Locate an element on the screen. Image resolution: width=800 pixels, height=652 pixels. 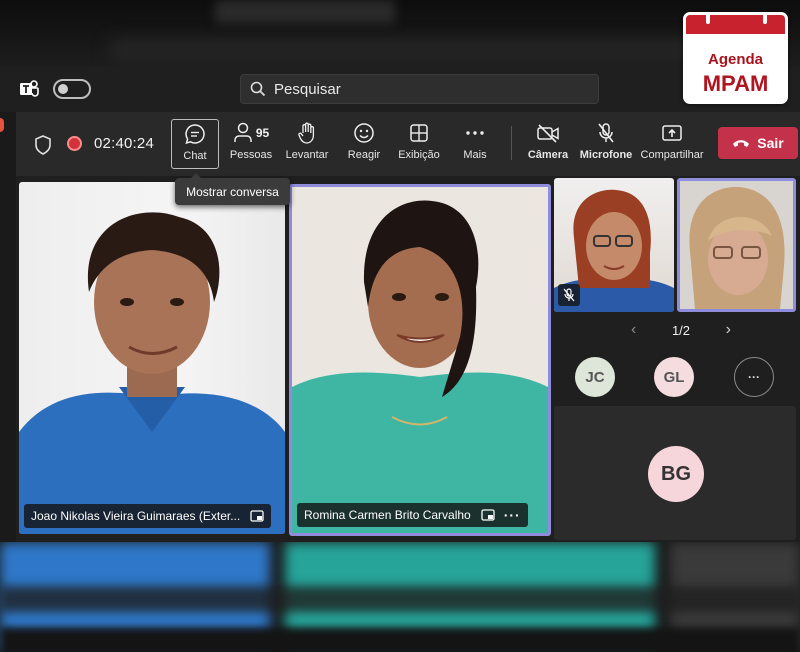
participant-name-tag: Romina Carmen Brito Carvalho ··· is located at coordinates (412, 515).